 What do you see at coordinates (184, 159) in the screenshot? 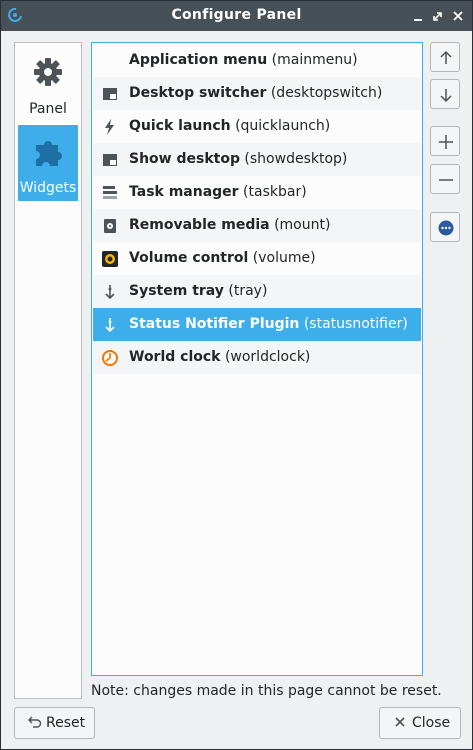
I see `widget-name: Show desktop` at bounding box center [184, 159].